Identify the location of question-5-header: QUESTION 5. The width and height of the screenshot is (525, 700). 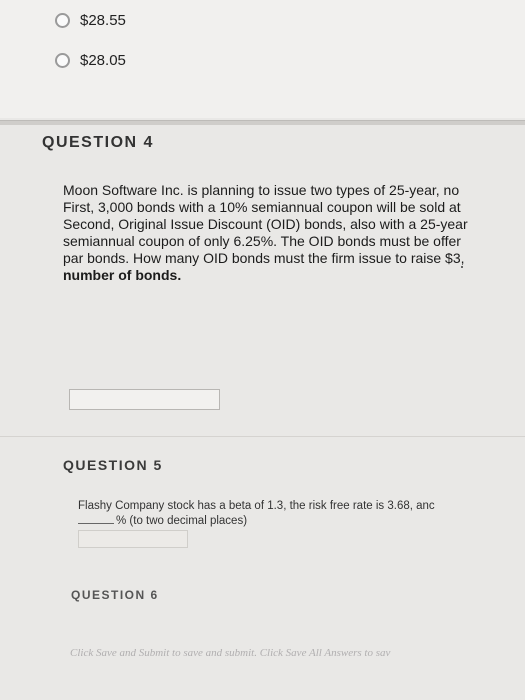
(113, 465).